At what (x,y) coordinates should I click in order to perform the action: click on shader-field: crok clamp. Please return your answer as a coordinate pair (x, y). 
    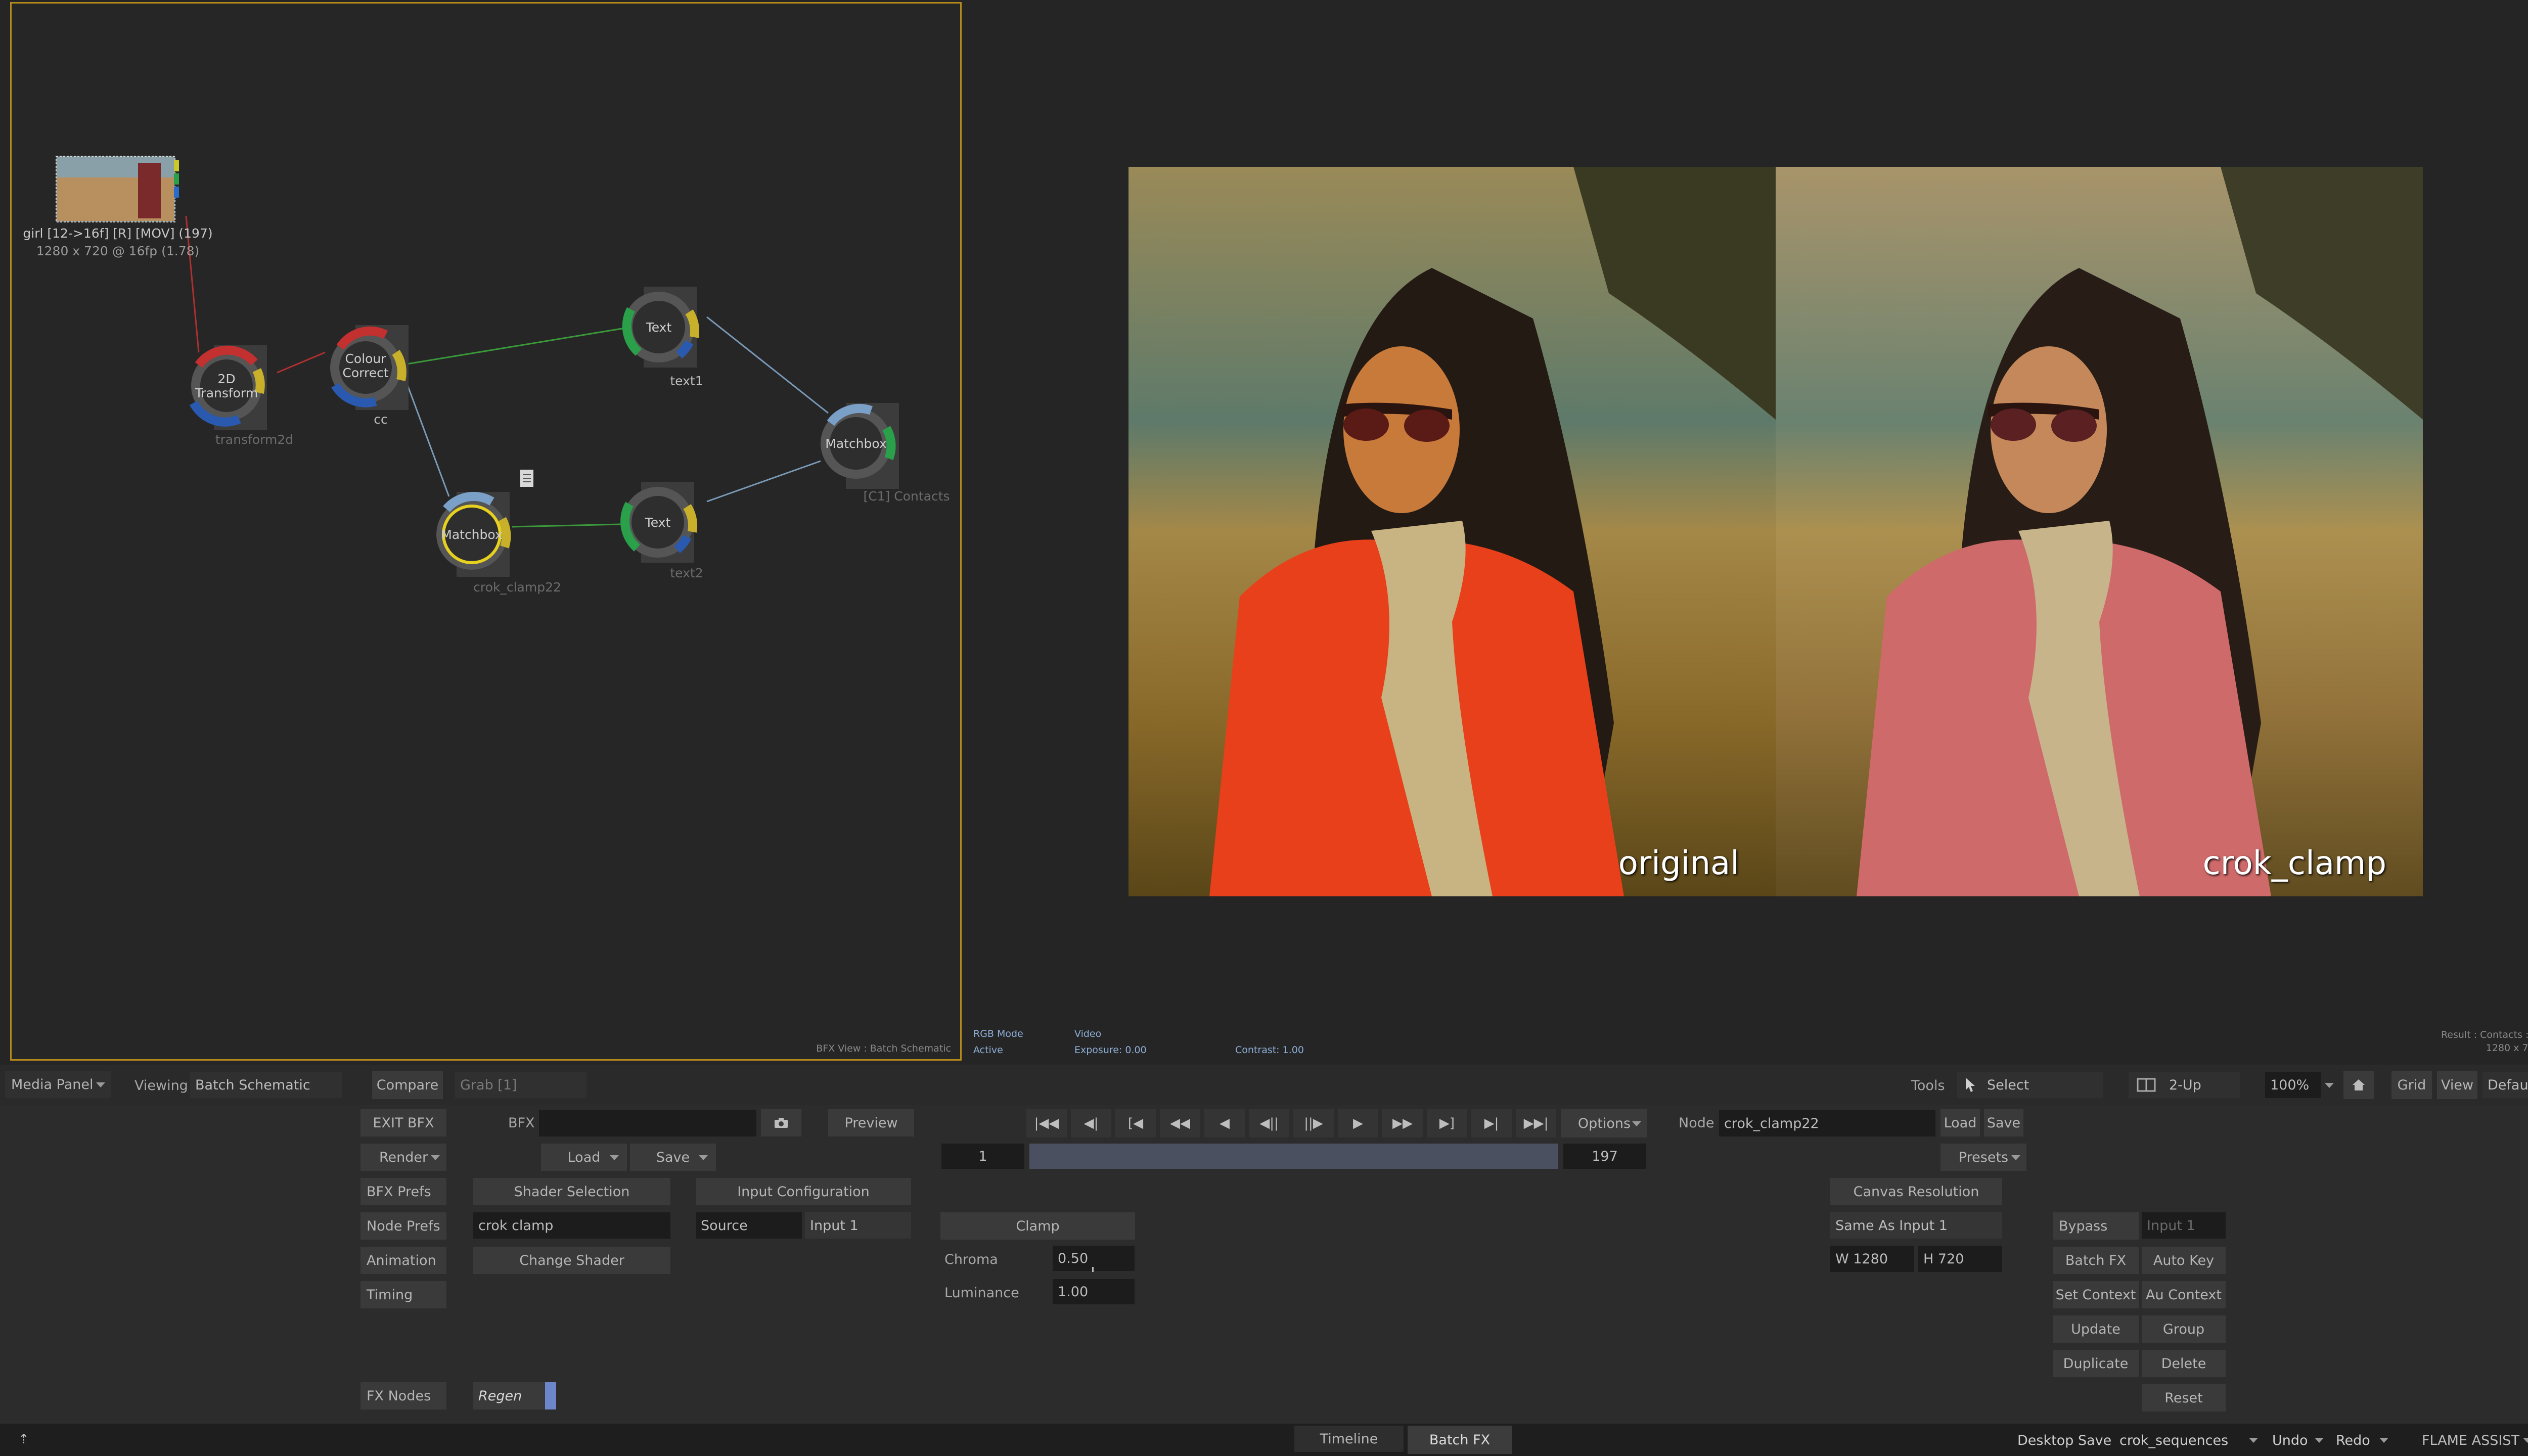
    Looking at the image, I should click on (572, 1225).